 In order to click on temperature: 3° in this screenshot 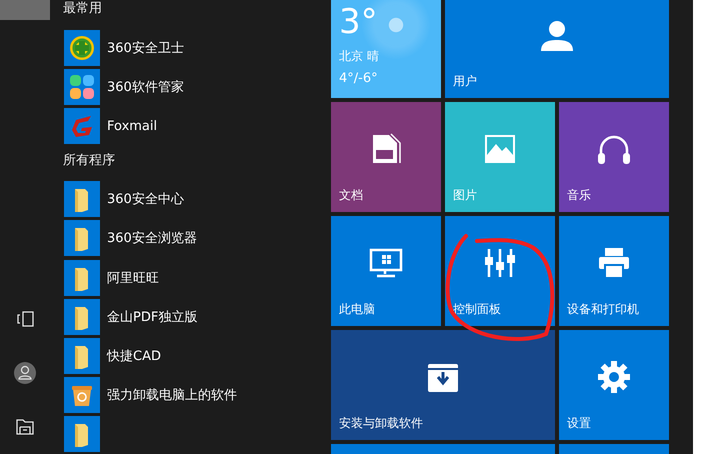, I will do `click(358, 22)`.